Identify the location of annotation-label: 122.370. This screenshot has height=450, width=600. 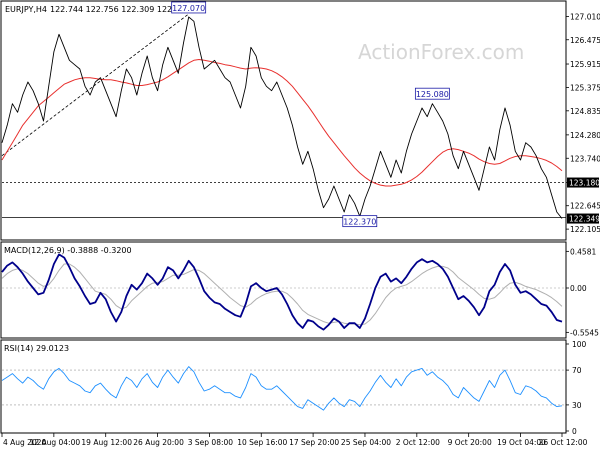
(359, 222).